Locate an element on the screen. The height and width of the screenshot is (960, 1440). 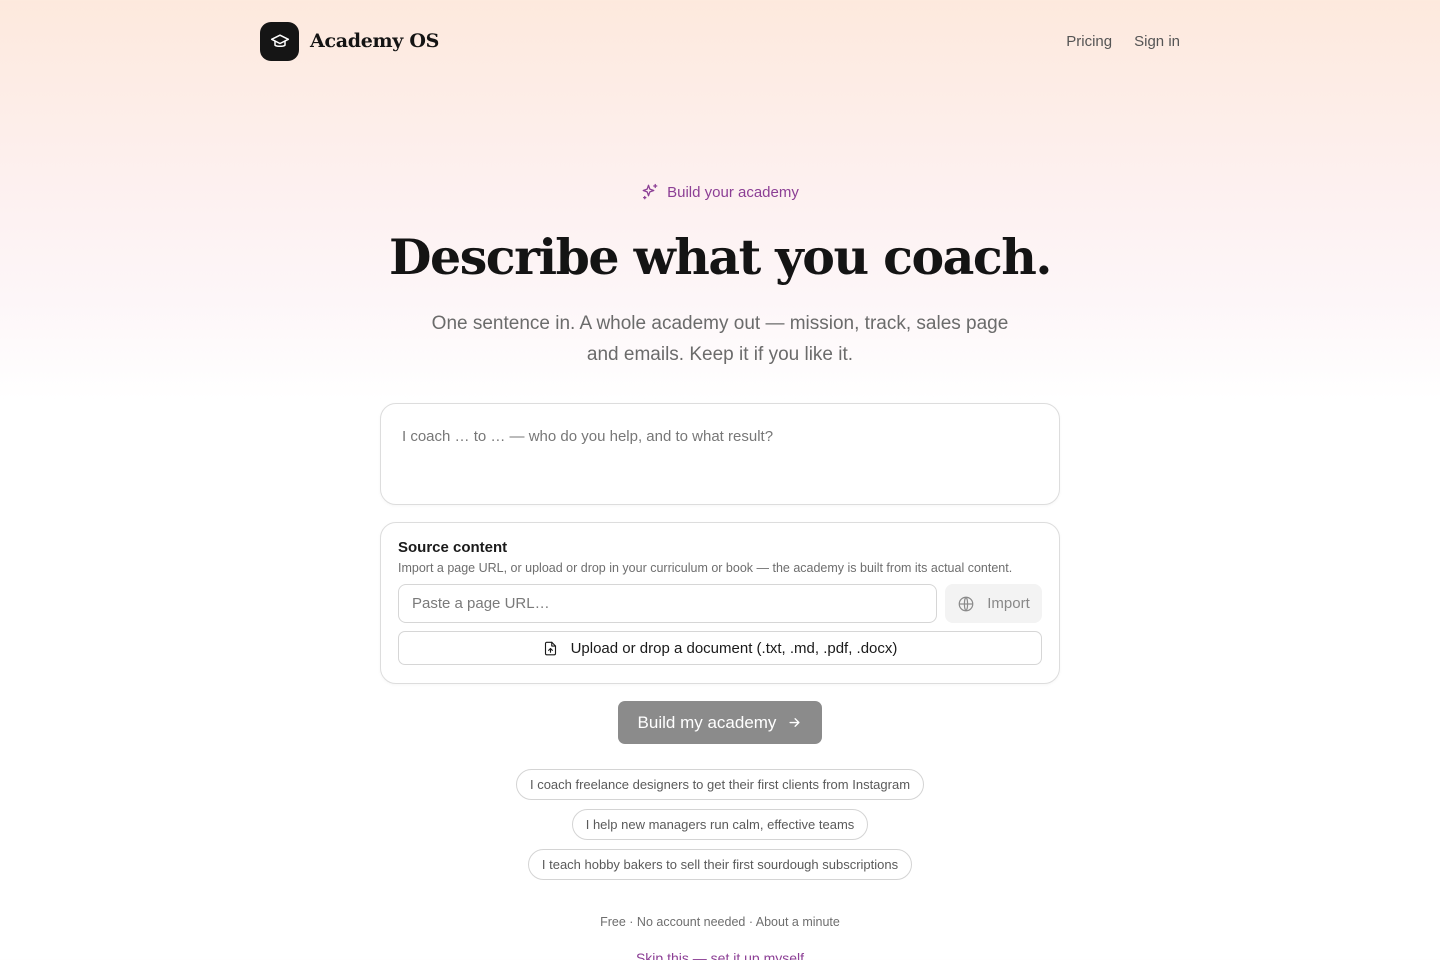
build-academy-button: Build my academy is located at coordinates (720, 722).